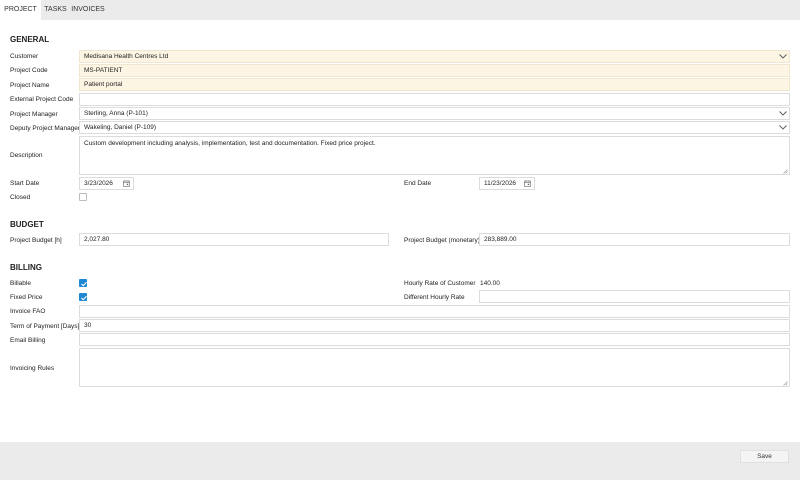 The width and height of the screenshot is (800, 480). Describe the element at coordinates (764, 456) in the screenshot. I see `save-button: Save` at that location.